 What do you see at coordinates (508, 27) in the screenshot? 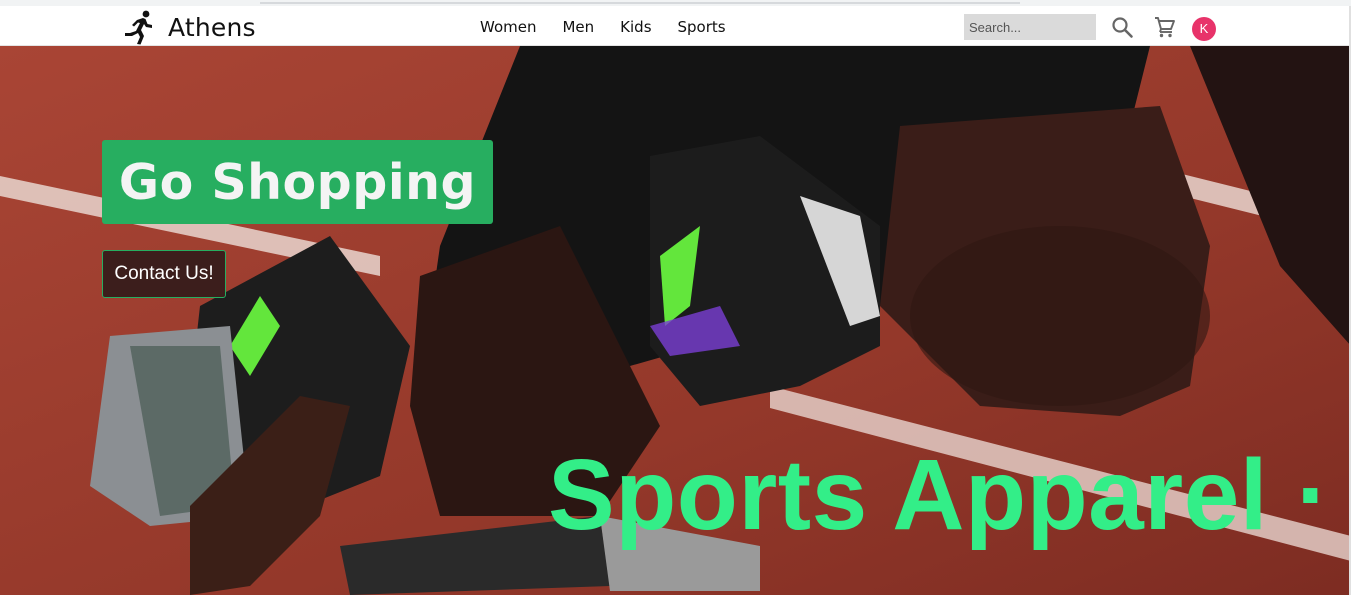
I see `nav-item-women: Women` at bounding box center [508, 27].